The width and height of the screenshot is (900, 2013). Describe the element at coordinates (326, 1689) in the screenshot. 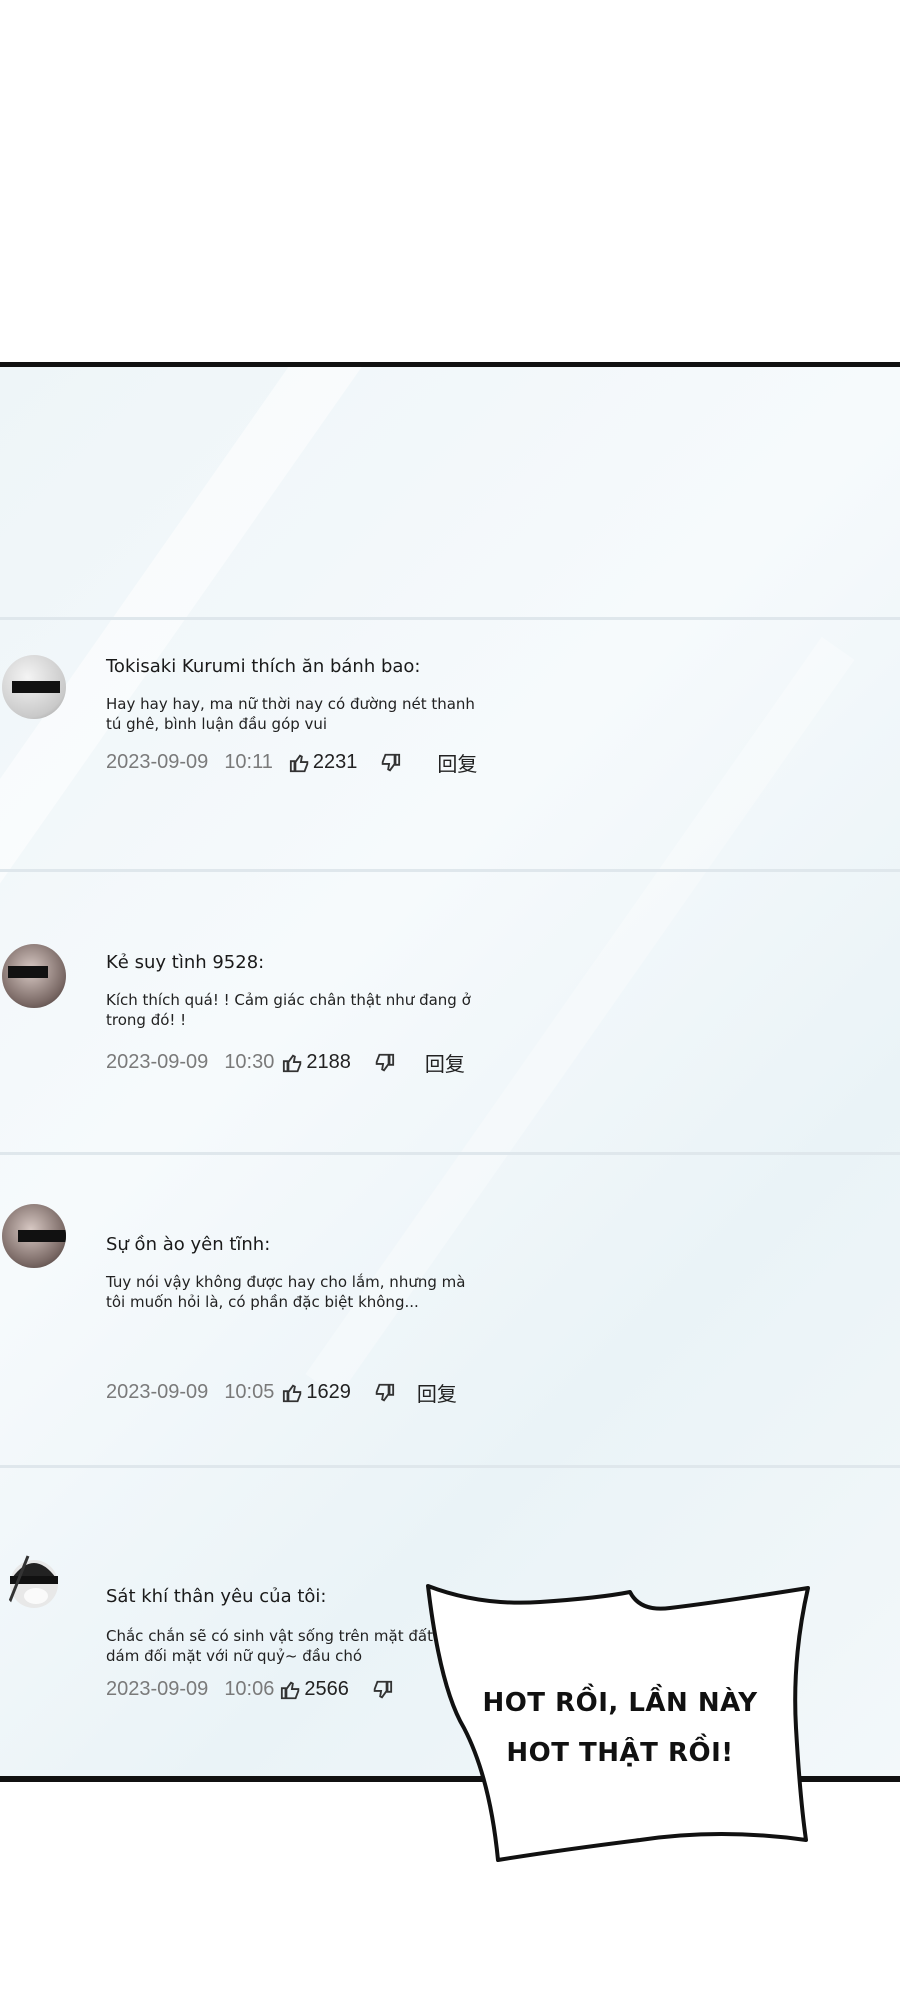

I see `like-count: 2566` at that location.